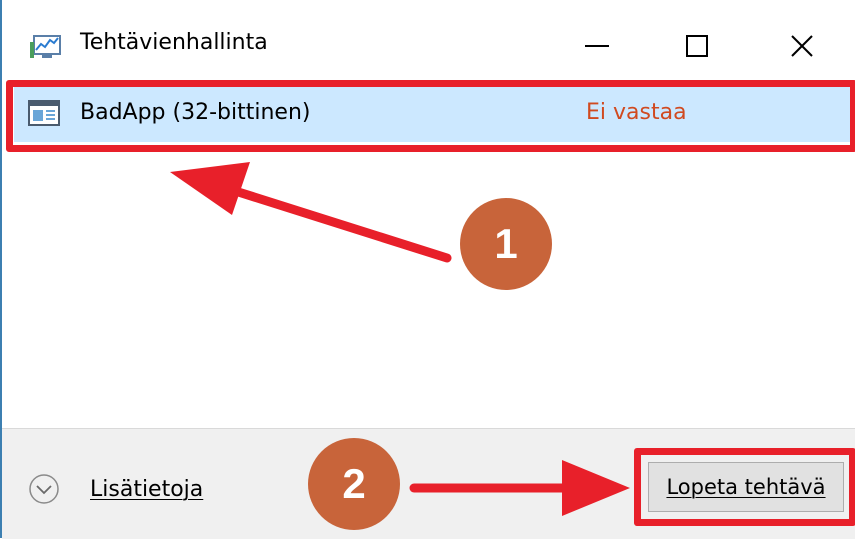 This screenshot has height=539, width=855. I want to click on row-highlight-box, so click(430, 116).